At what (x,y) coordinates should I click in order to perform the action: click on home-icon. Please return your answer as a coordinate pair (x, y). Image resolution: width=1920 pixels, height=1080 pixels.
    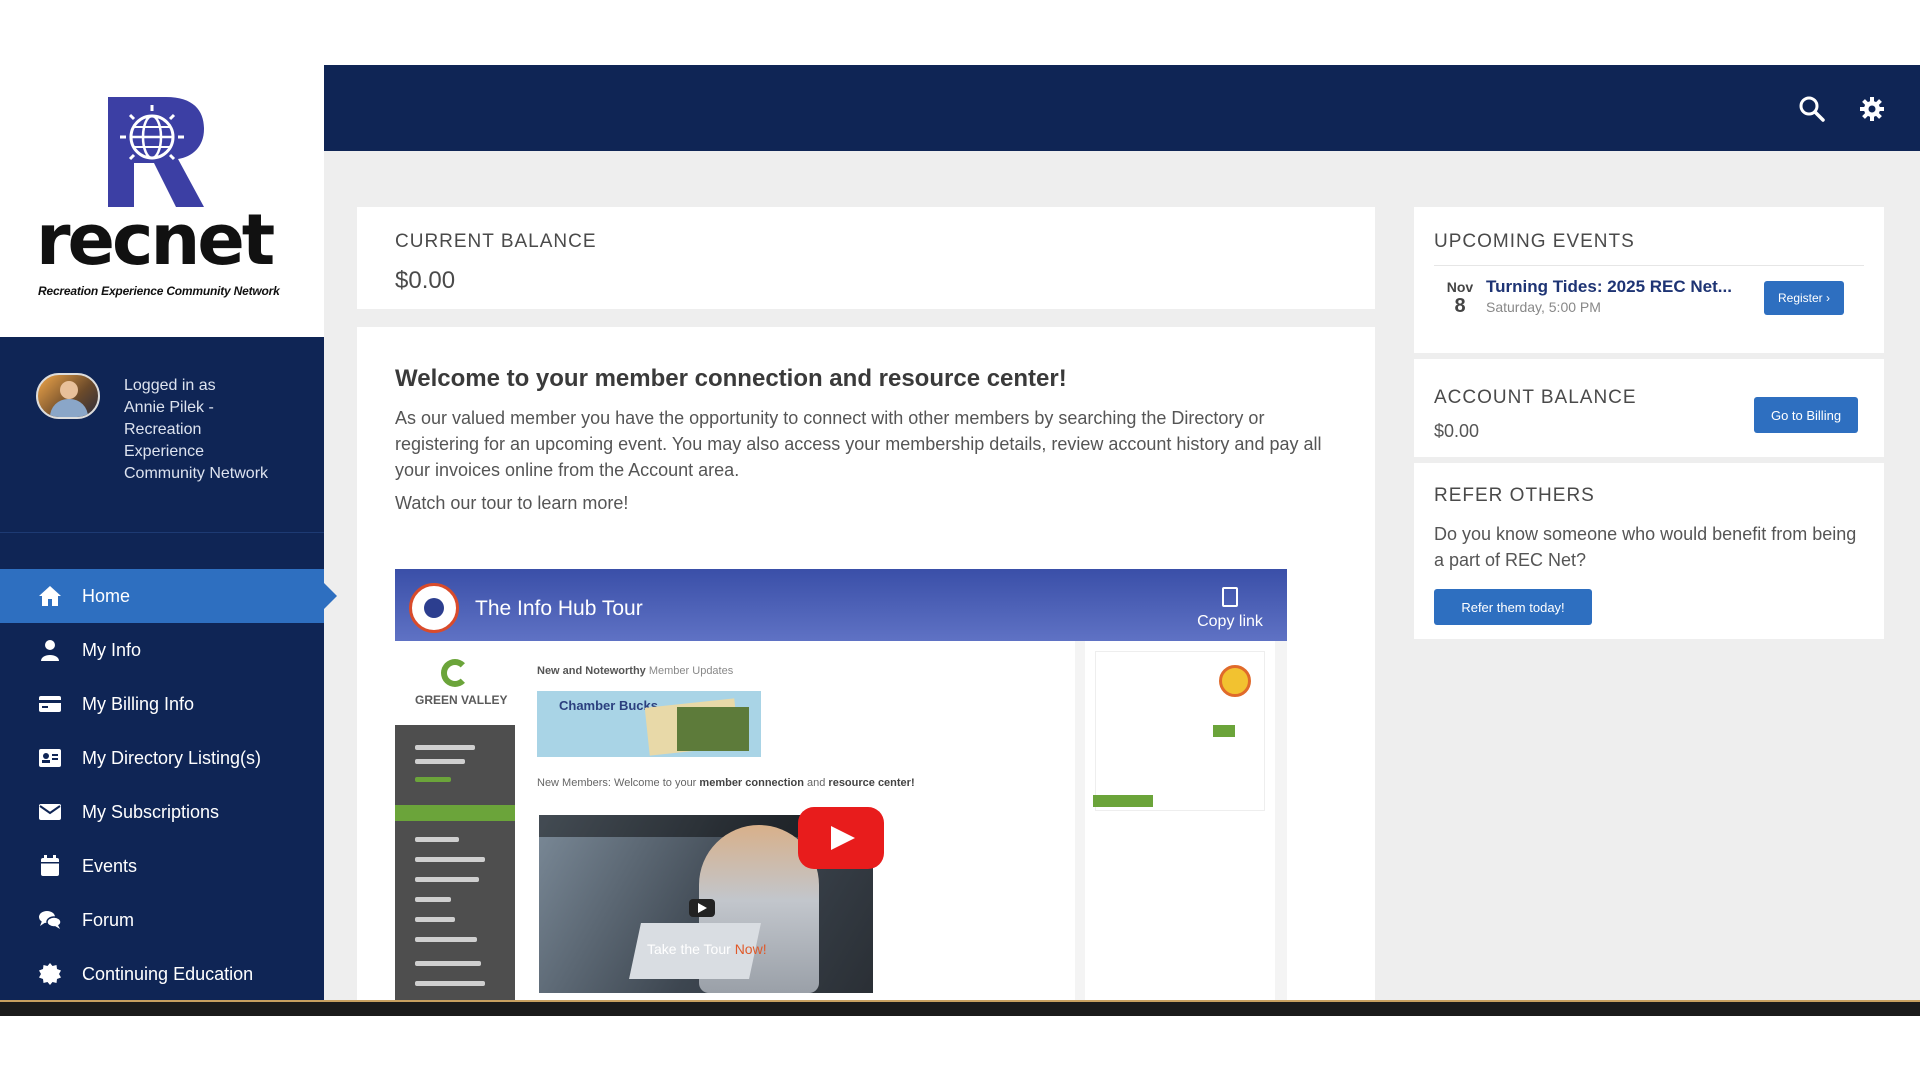
    Looking at the image, I should click on (50, 596).